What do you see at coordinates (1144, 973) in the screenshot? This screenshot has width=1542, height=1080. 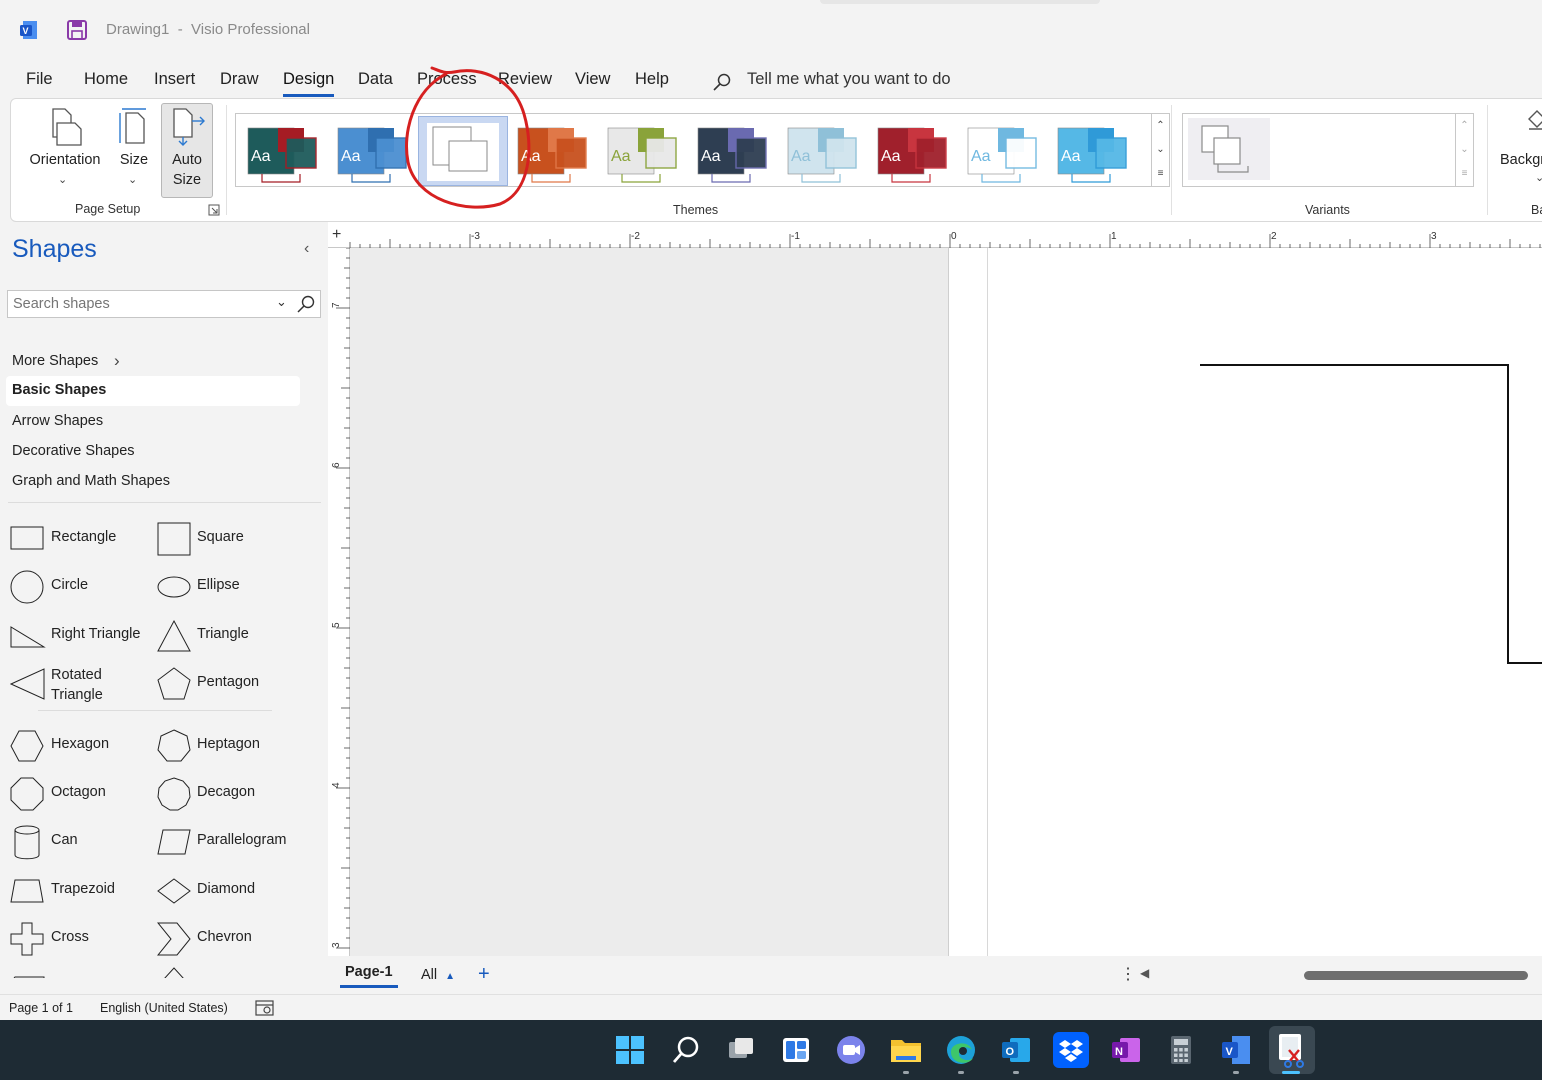 I see `scroll-left-icon: ◀` at bounding box center [1144, 973].